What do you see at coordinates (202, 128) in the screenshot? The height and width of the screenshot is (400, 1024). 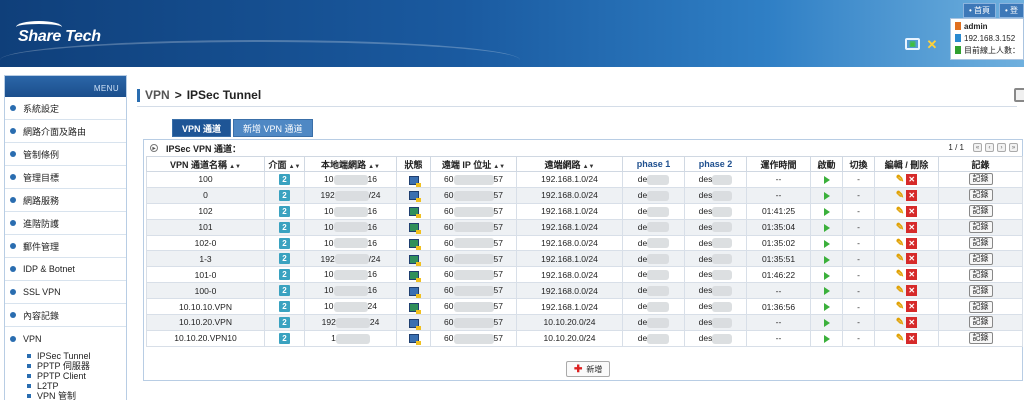 I see `tab-vpn-tunnels: VPN 通道` at bounding box center [202, 128].